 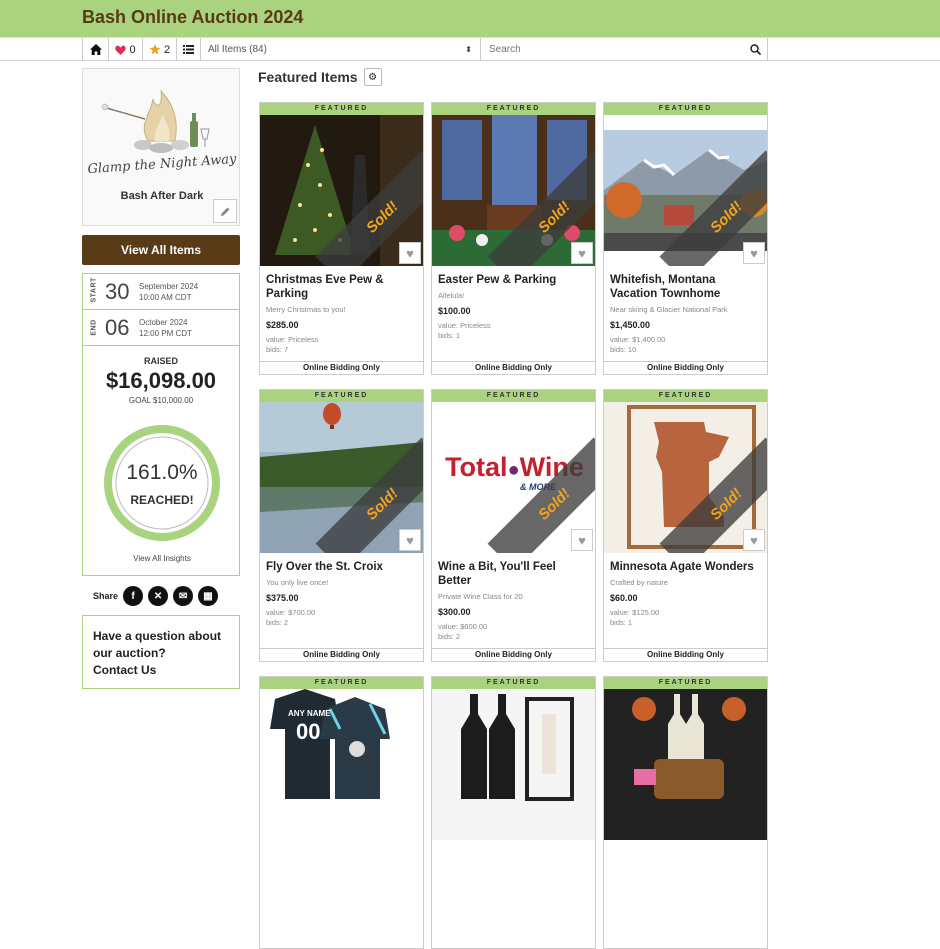 What do you see at coordinates (117, 327) in the screenshot?
I see `end-day: 06` at bounding box center [117, 327].